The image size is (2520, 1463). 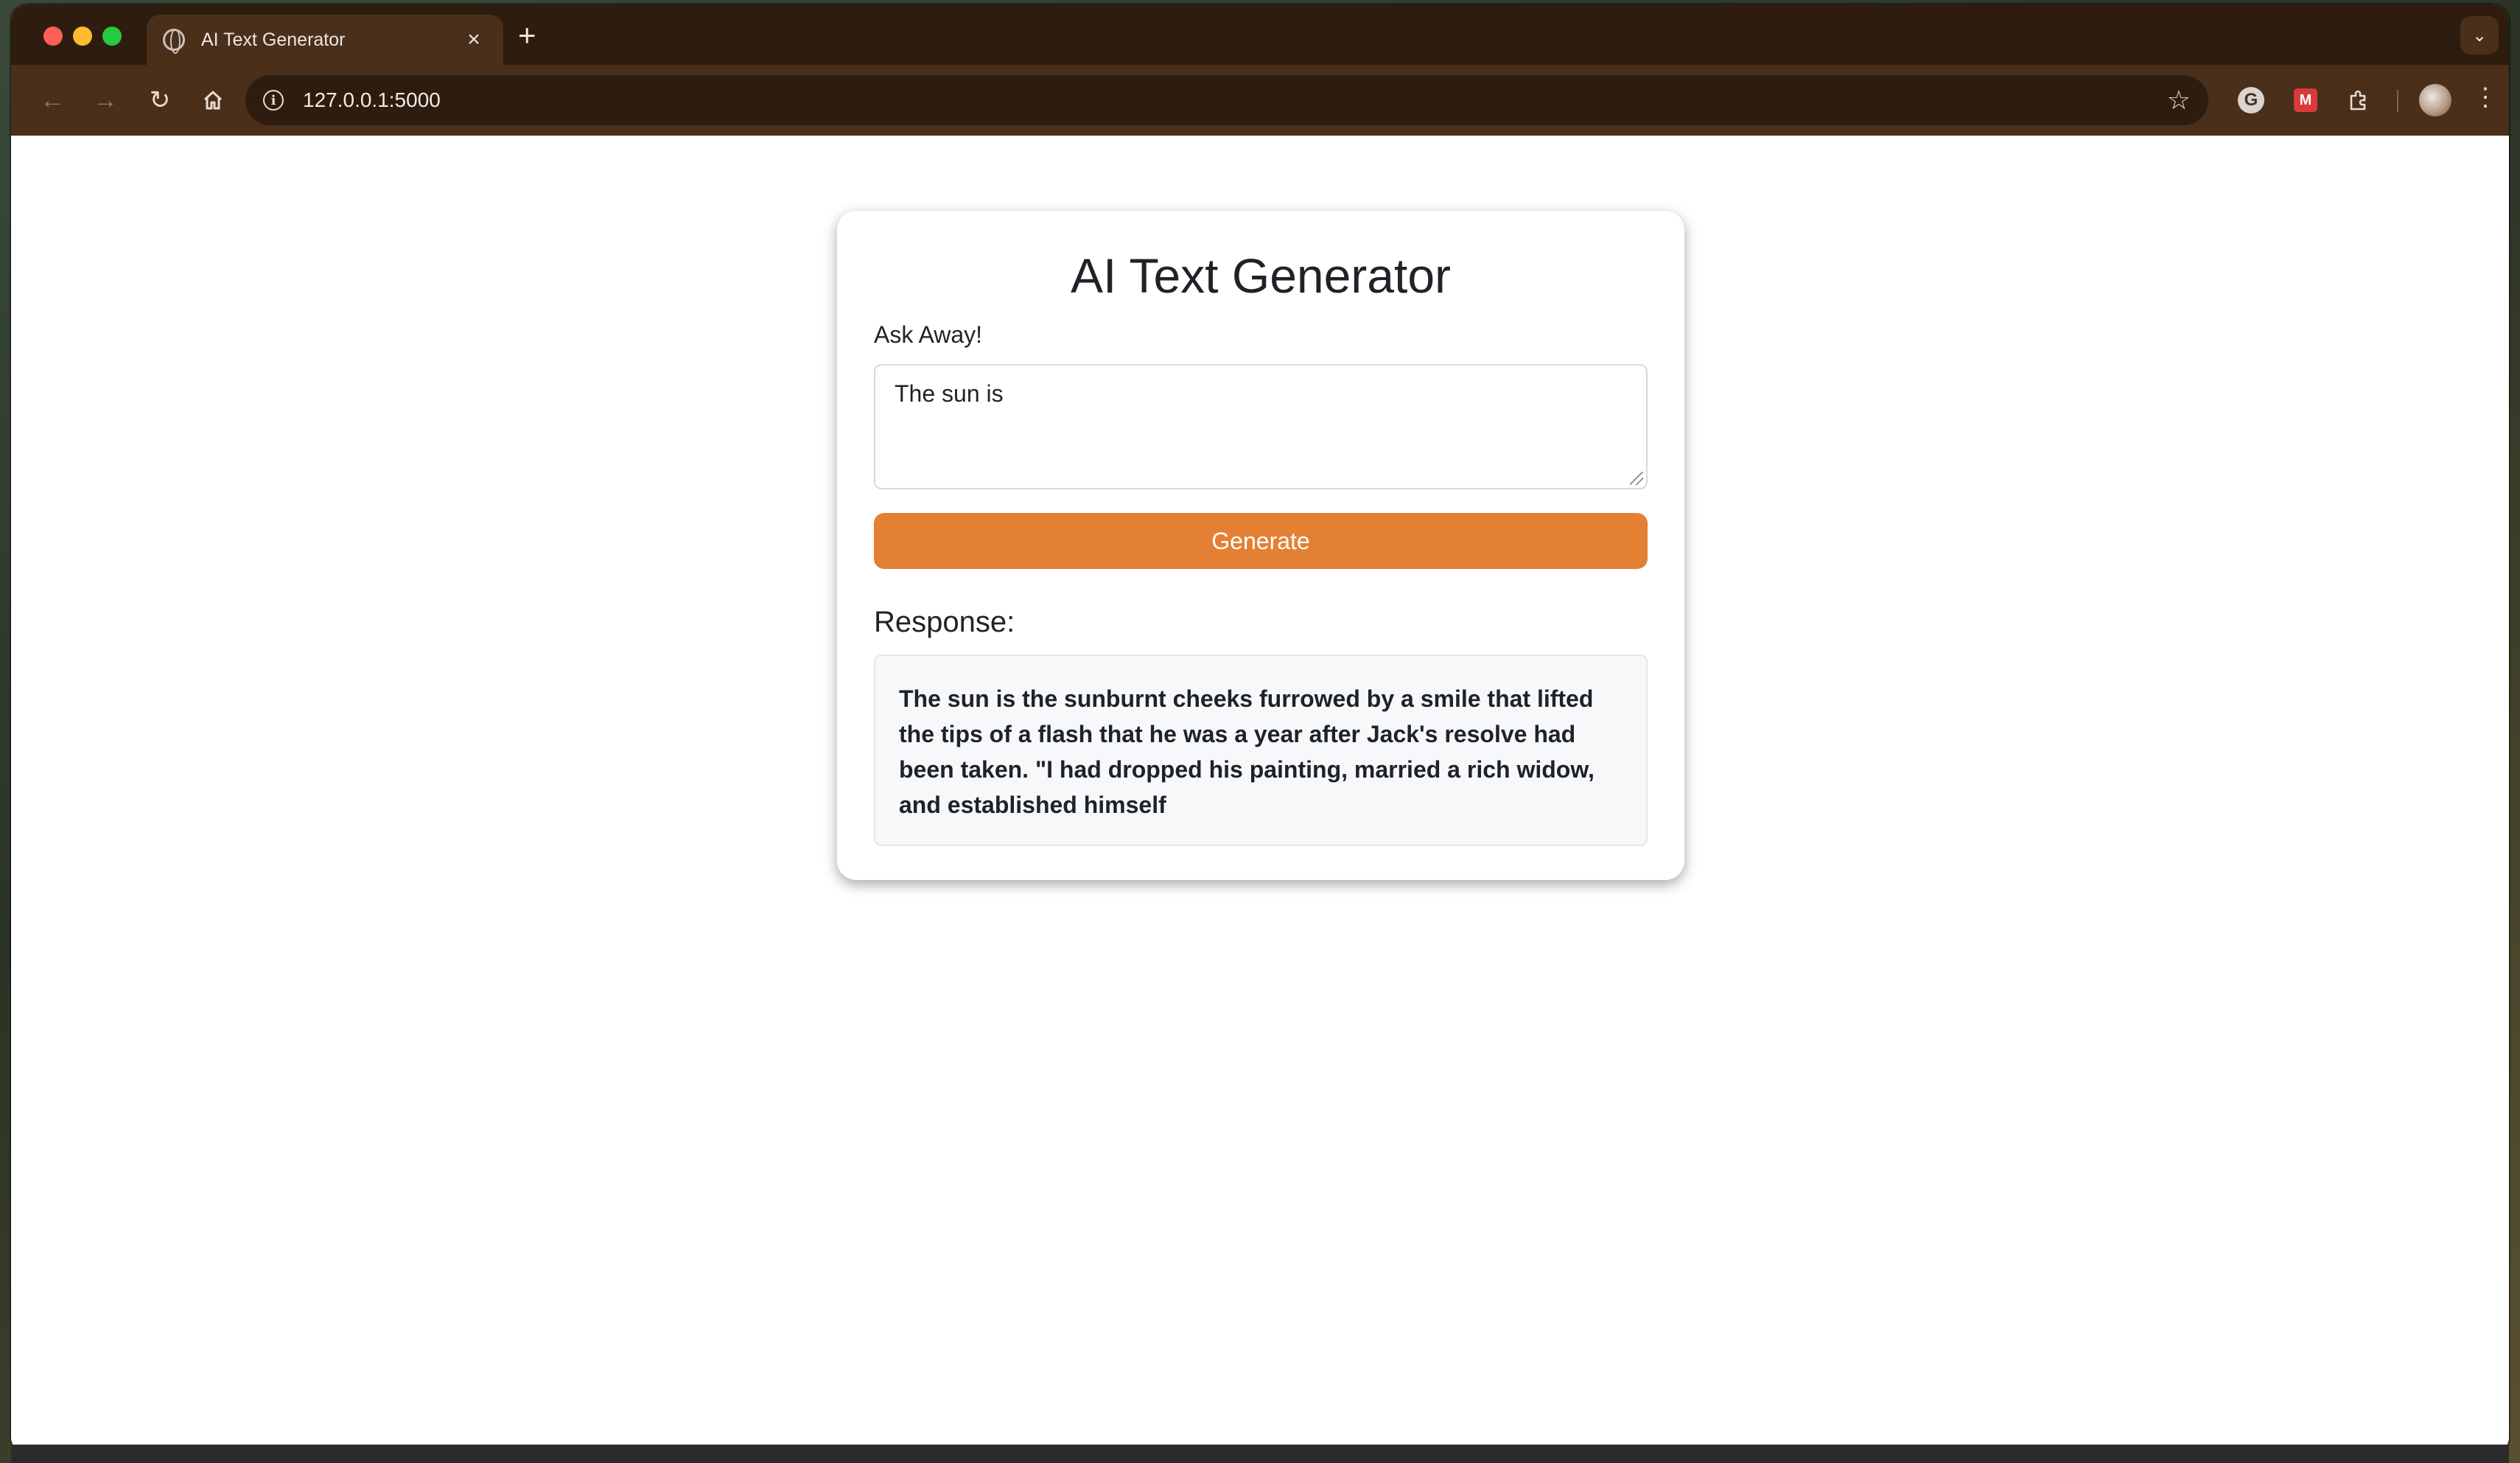 What do you see at coordinates (928, 334) in the screenshot?
I see `prompt-label: Ask Away!` at bounding box center [928, 334].